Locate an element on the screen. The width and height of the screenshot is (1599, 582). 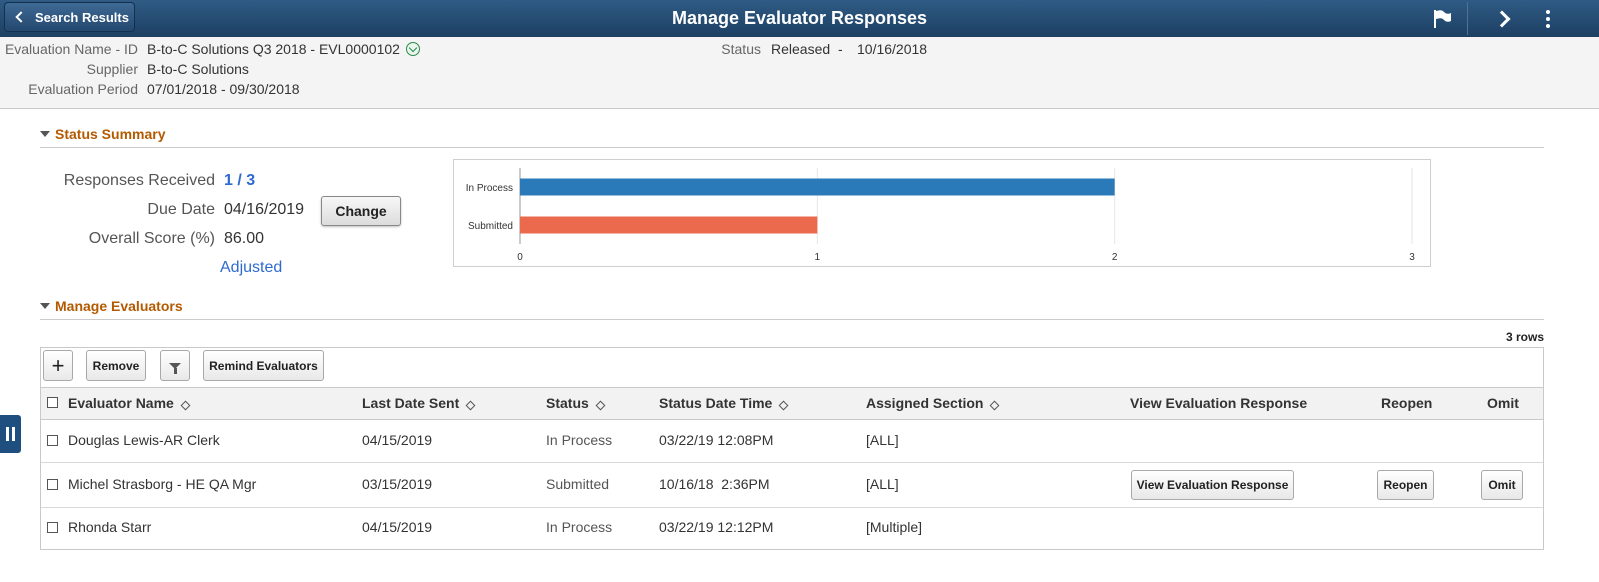
chart-tick-label: 2 is located at coordinates (1115, 257).